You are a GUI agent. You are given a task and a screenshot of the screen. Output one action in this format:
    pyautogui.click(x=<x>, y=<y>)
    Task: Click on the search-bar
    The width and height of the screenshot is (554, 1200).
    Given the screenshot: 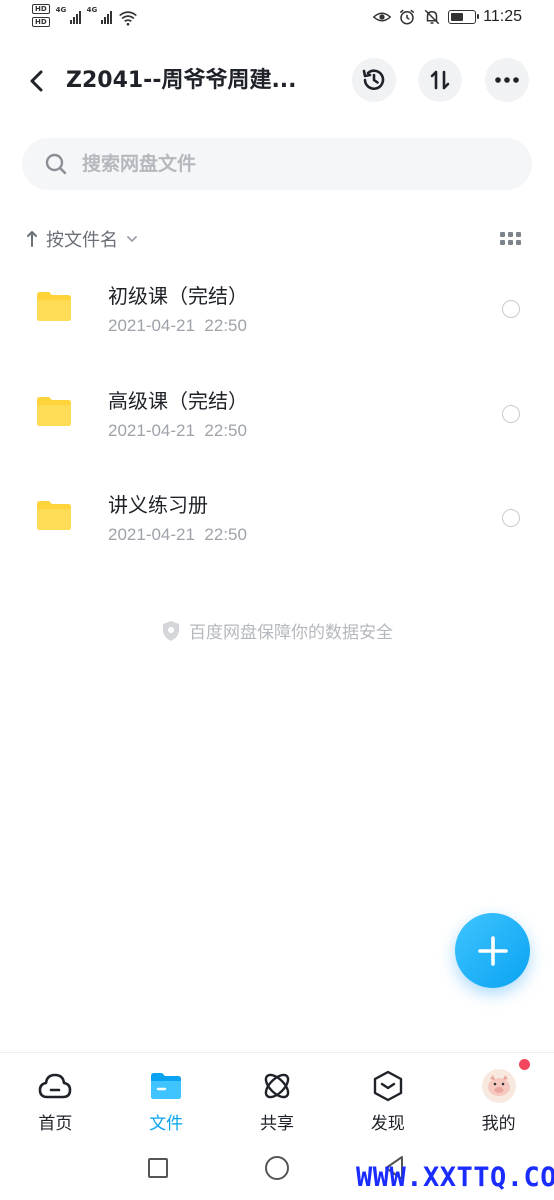 What is the action you would take?
    pyautogui.click(x=277, y=164)
    